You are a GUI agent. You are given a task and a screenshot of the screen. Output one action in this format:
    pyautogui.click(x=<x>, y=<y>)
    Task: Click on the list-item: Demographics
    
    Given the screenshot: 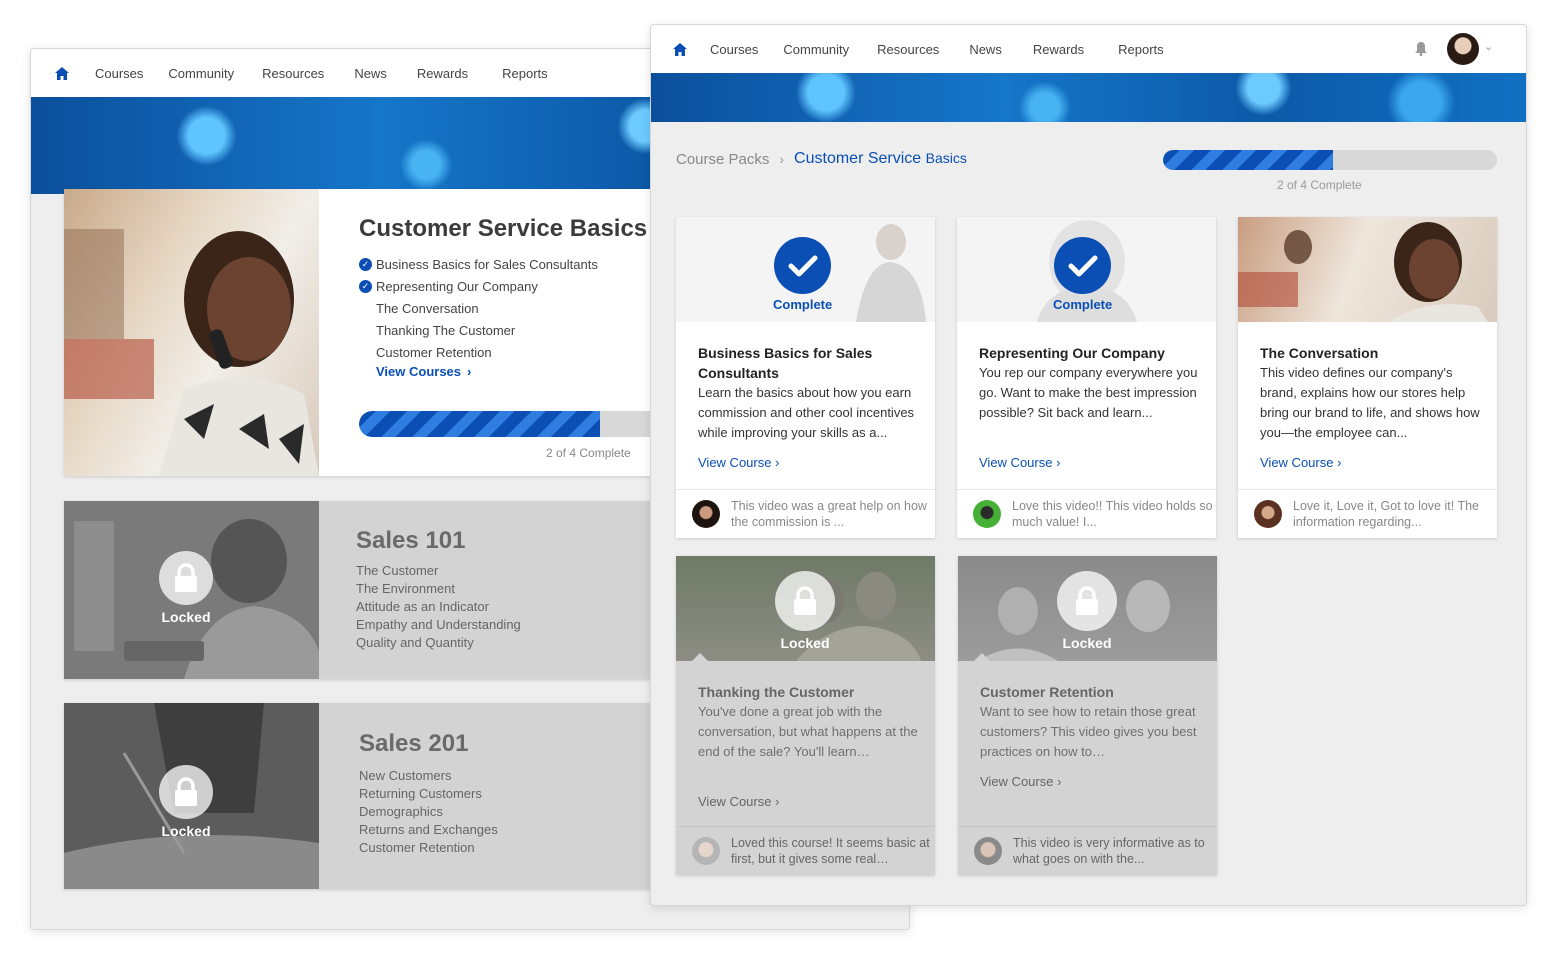 What is the action you would take?
    pyautogui.click(x=401, y=811)
    